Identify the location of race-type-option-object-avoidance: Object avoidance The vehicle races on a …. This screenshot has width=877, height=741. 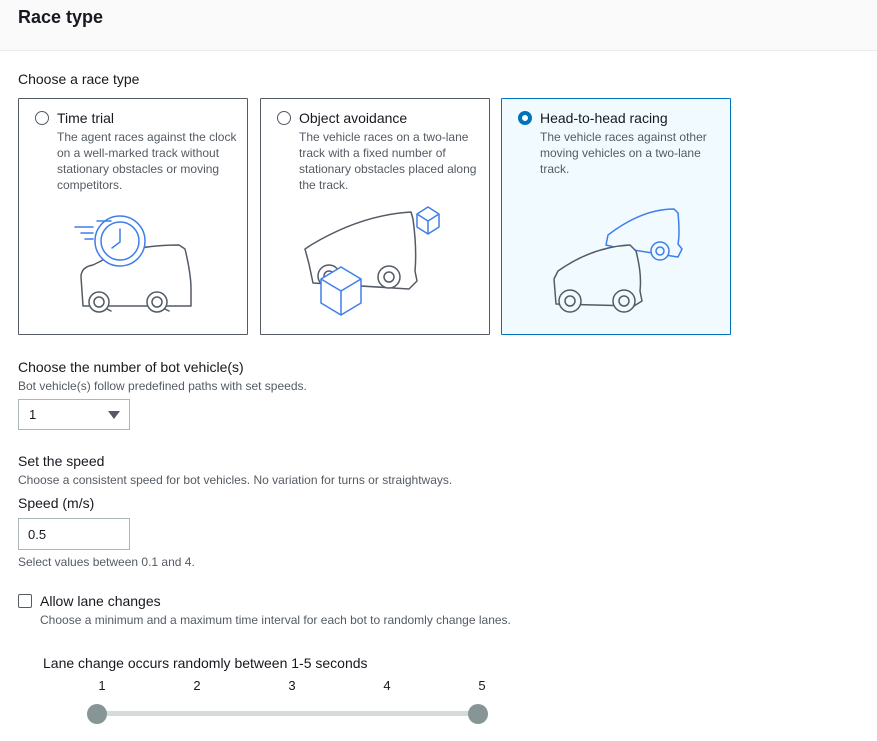
(375, 216).